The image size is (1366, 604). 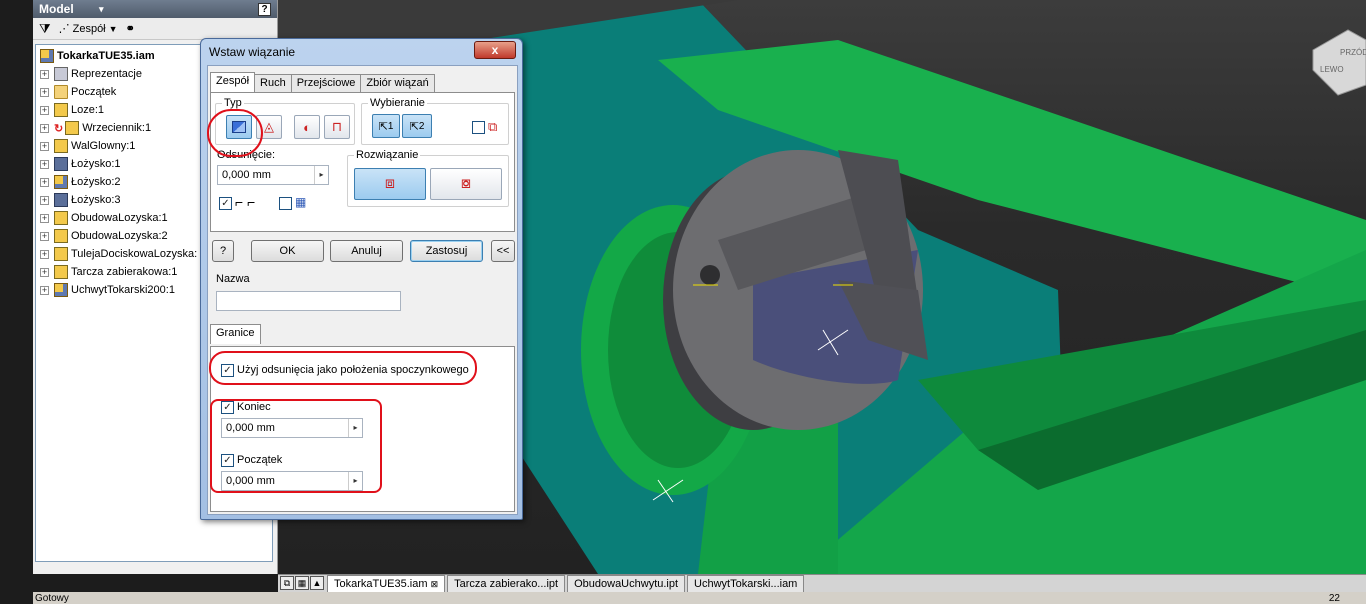 I want to click on solution-mate-button: ⧈, so click(x=390, y=184).